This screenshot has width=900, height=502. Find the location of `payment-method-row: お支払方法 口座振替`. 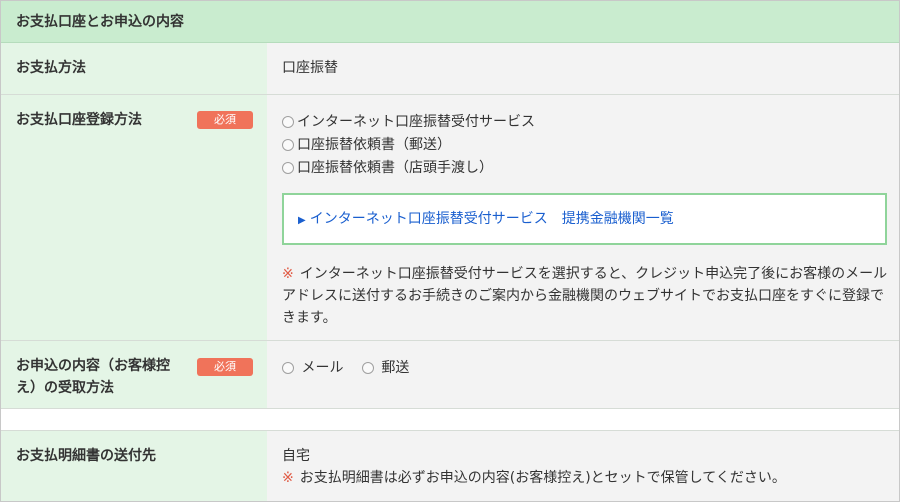

payment-method-row: お支払方法 口座振替 is located at coordinates (450, 69).